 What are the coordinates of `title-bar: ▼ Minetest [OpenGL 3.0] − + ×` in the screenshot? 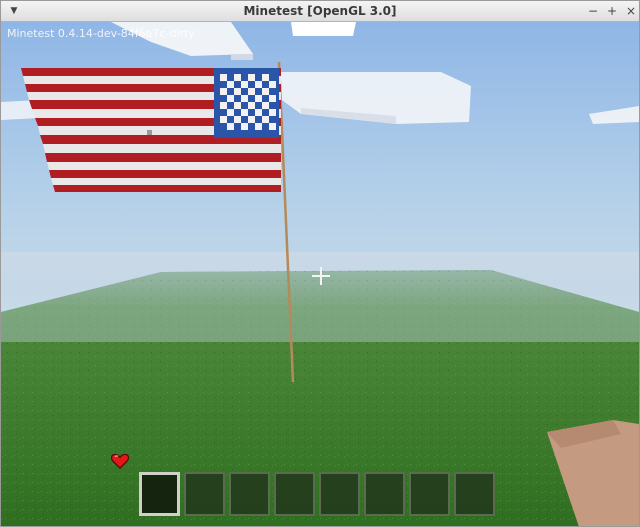 It's located at (320, 11).